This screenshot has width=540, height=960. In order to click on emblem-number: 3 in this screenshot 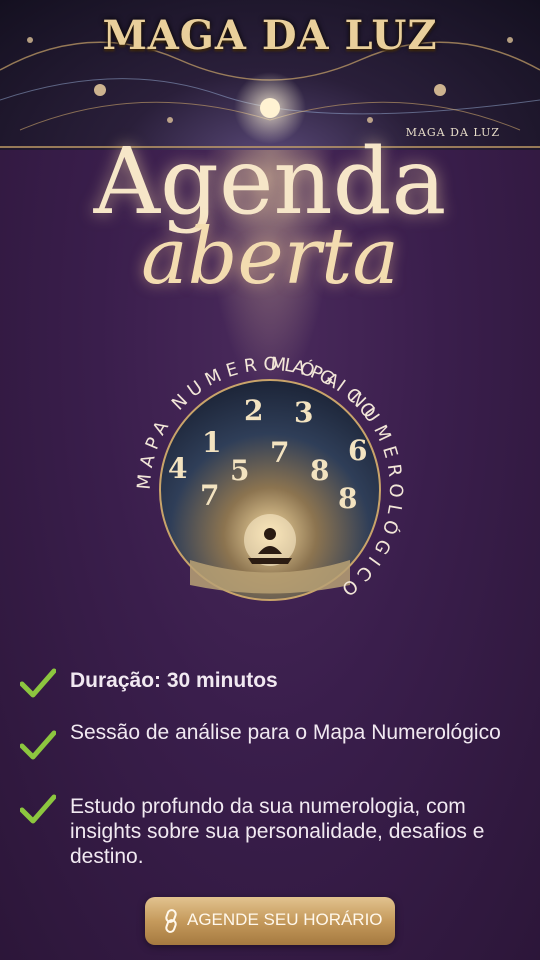, I will do `click(303, 412)`.